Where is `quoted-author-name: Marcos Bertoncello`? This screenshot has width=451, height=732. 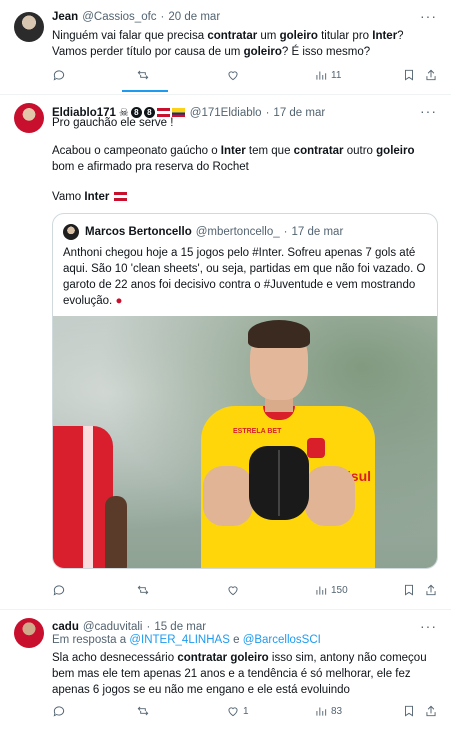
quoted-author-name: Marcos Bertoncello is located at coordinates (138, 232).